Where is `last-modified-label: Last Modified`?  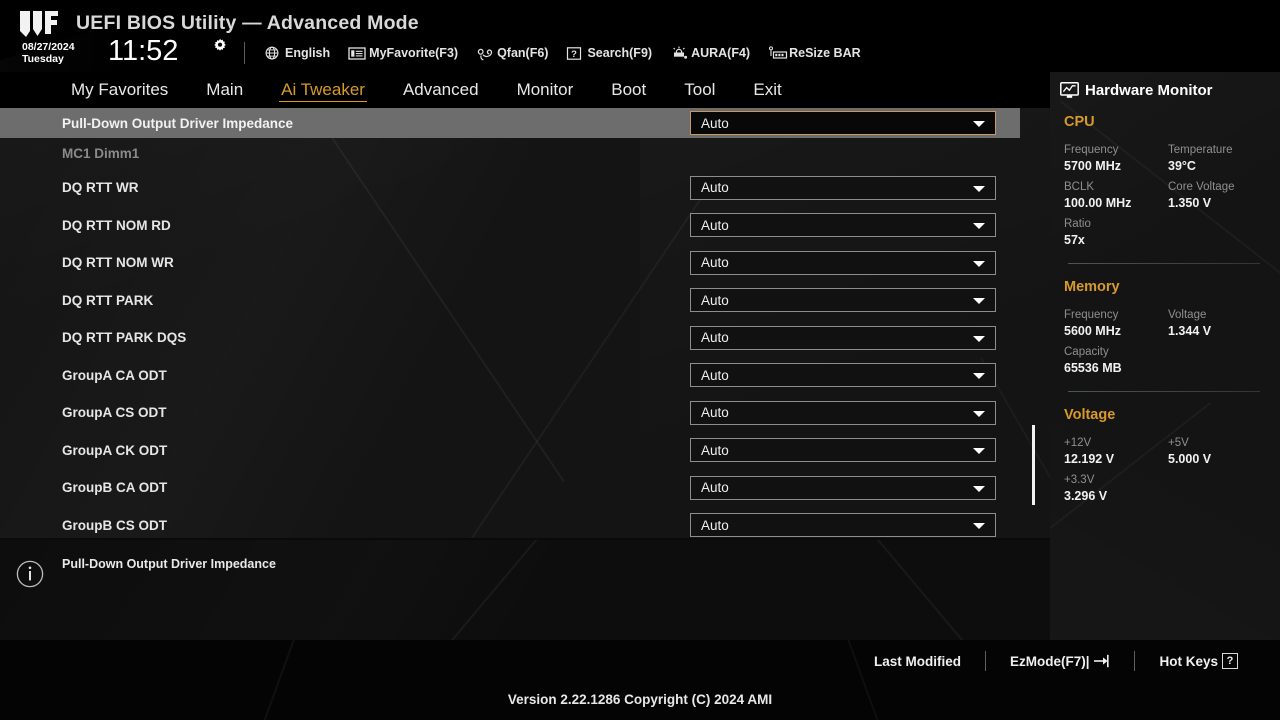
last-modified-label: Last Modified is located at coordinates (917, 661).